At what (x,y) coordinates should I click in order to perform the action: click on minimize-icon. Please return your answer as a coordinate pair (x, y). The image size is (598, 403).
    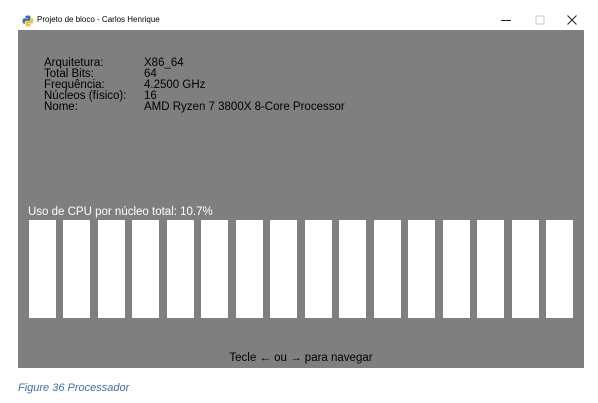
    Looking at the image, I should click on (506, 20).